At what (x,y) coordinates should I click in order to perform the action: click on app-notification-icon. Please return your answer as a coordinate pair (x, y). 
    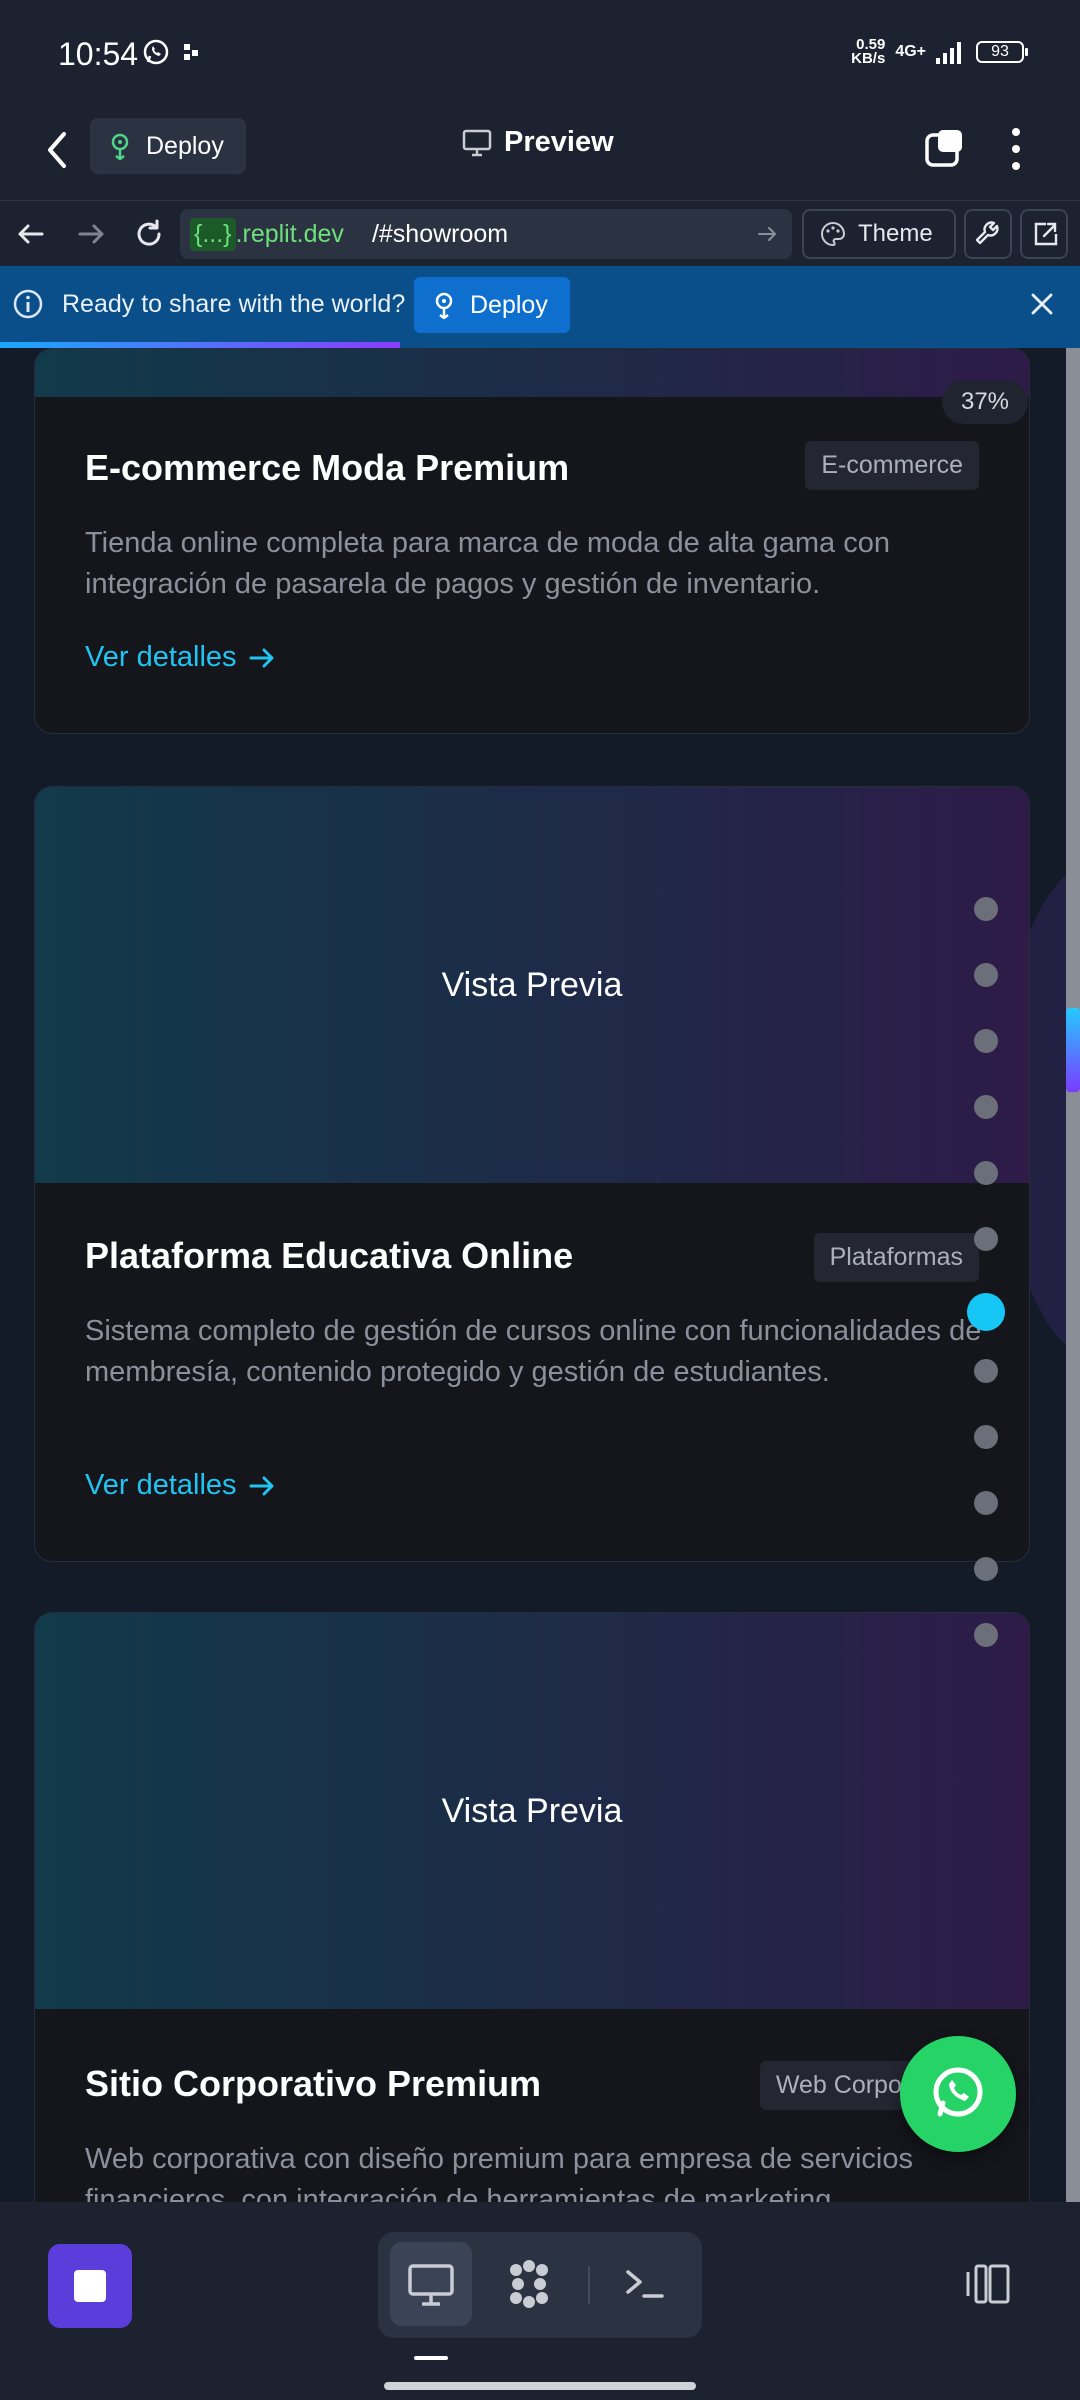
    Looking at the image, I should click on (191, 52).